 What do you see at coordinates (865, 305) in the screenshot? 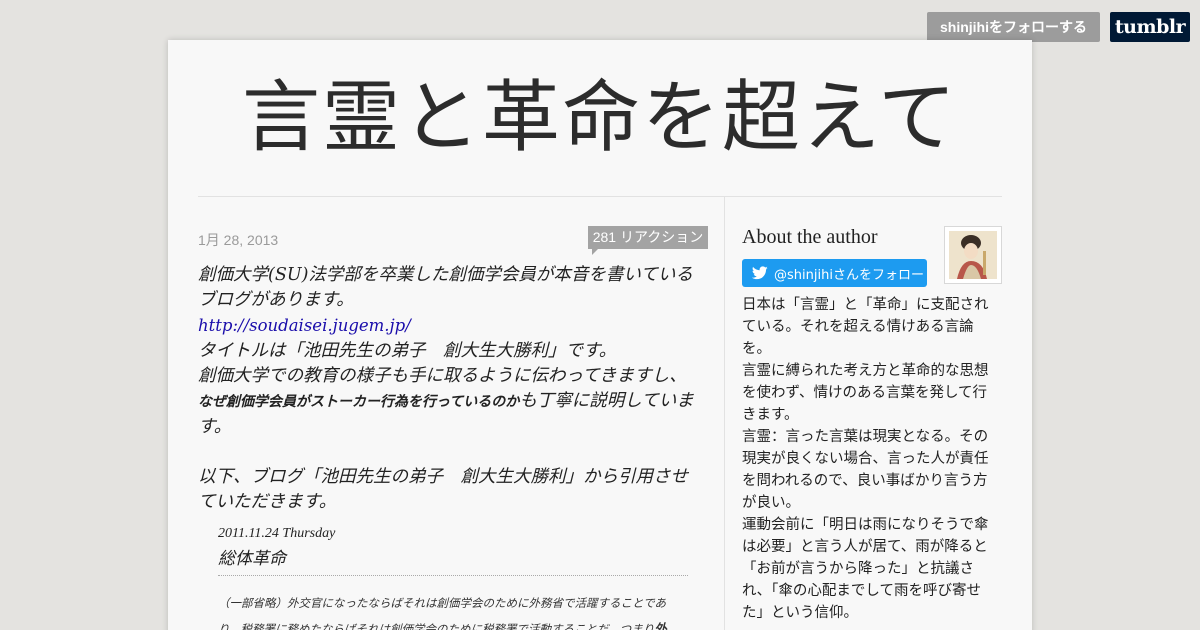
I see `about-line: 日本は「言霊」と「革命」に支配され` at bounding box center [865, 305].